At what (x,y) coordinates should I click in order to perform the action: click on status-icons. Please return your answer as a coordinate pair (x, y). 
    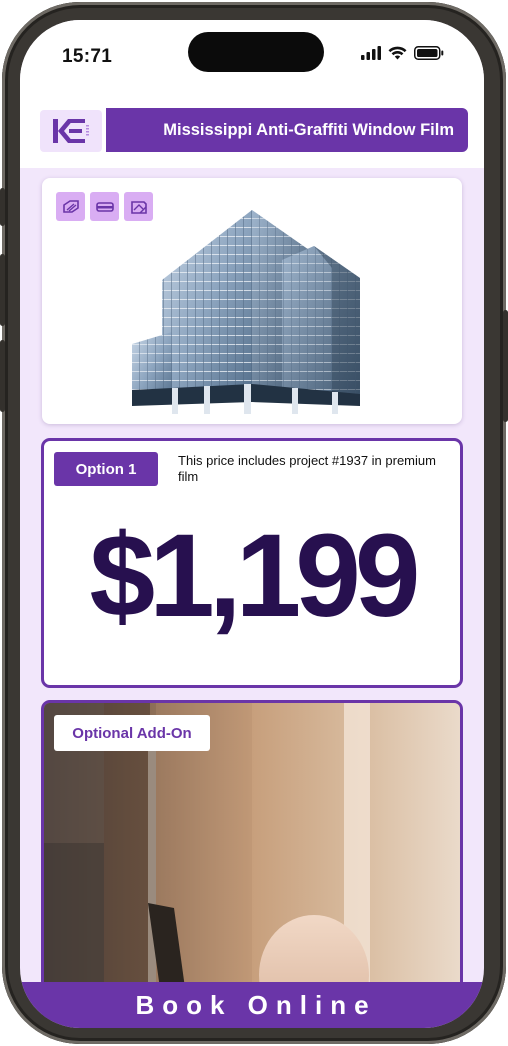
    Looking at the image, I should click on (402, 53).